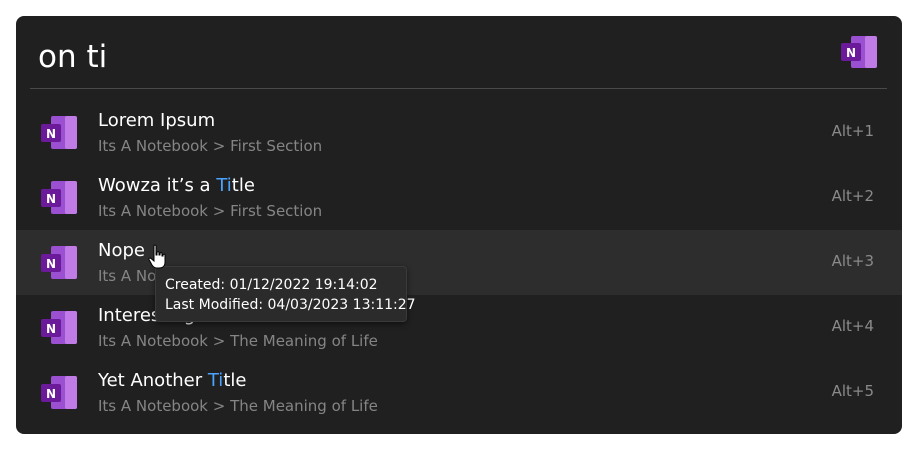 This screenshot has height=450, width=918. Describe the element at coordinates (157, 120) in the screenshot. I see `result-title: Lorem Ipsum` at that location.